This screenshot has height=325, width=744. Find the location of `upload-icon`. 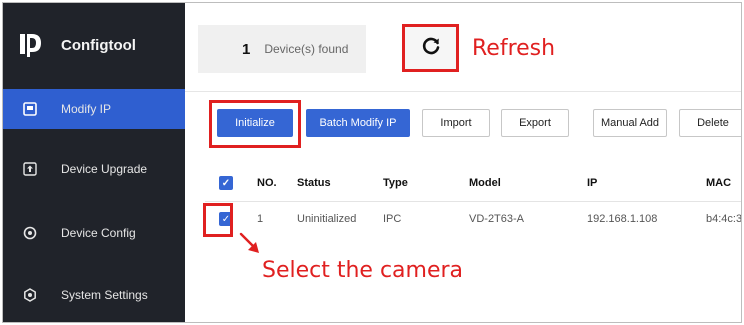

upload-icon is located at coordinates (30, 169).